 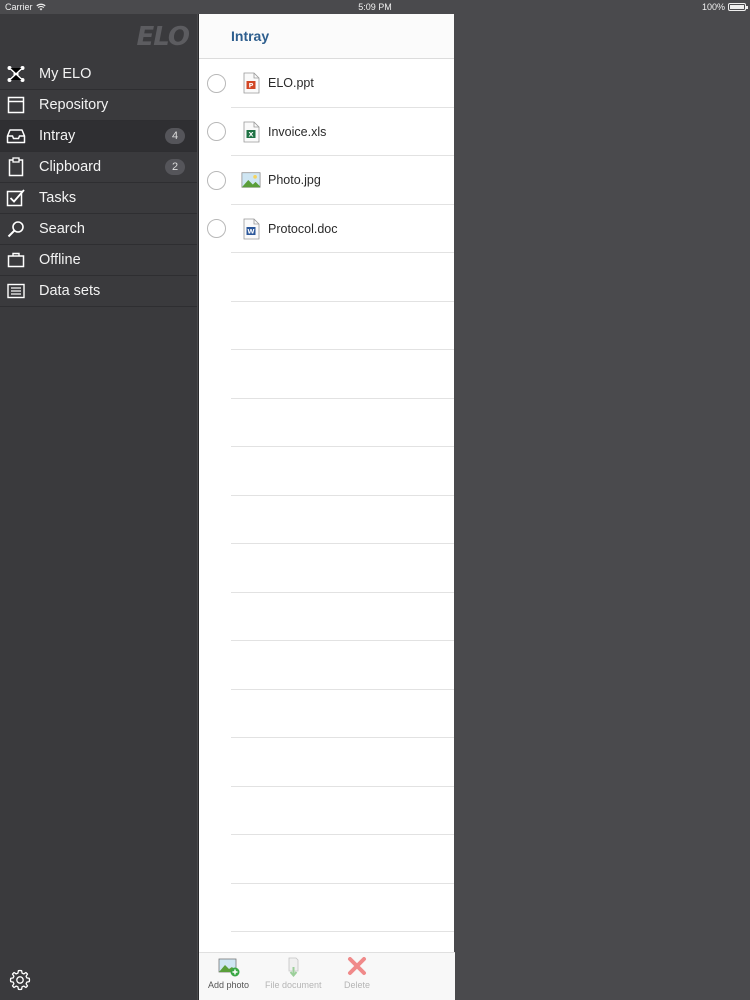 I want to click on svg-text: W, so click(x=250, y=231).